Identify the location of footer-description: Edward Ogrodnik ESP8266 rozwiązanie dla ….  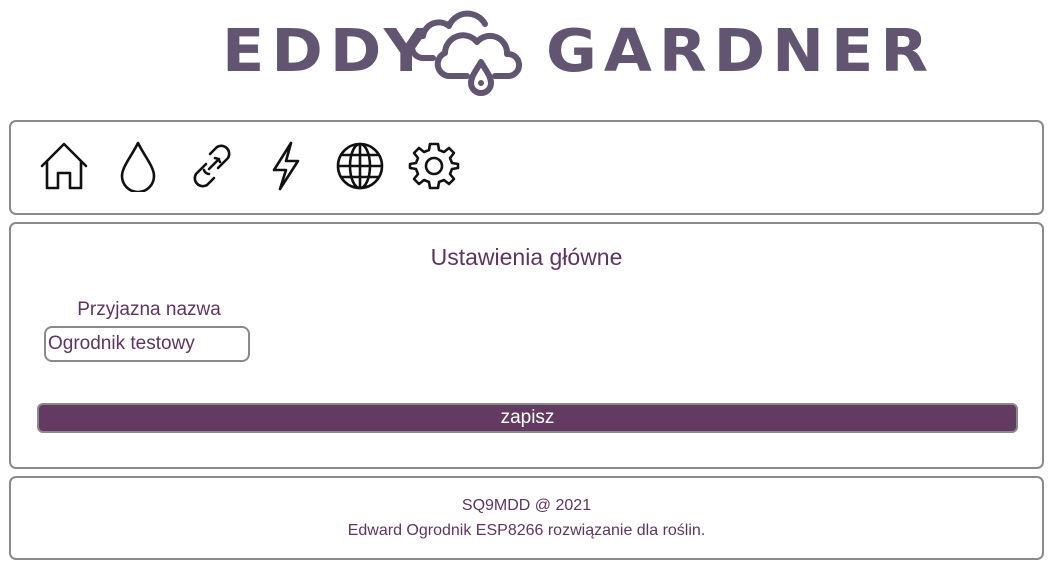
(526, 530).